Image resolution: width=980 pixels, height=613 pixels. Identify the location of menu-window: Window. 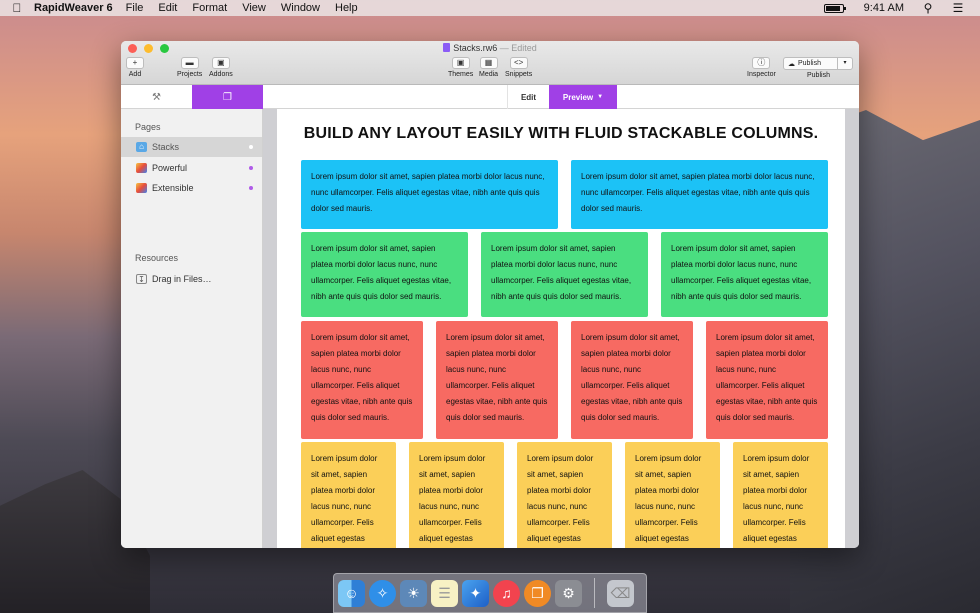
(300, 8).